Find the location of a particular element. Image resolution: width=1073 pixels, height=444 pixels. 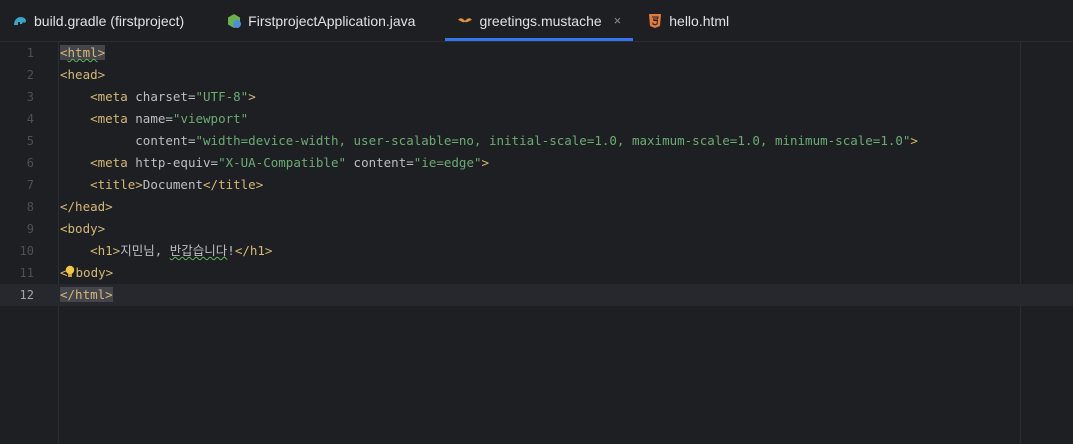

line-number: 8 is located at coordinates (30, 207).